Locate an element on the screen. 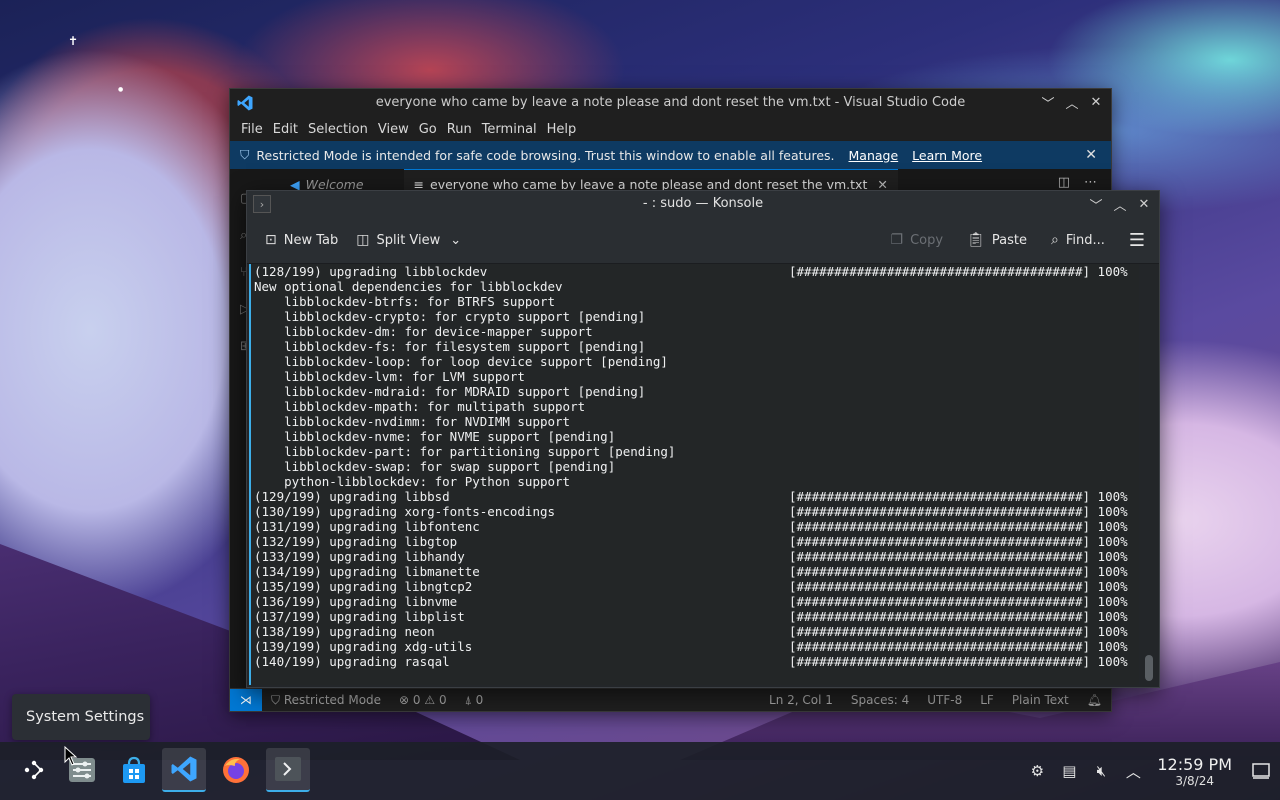 The width and height of the screenshot is (1280, 800). terminal-line-text: (139/199) upgrading xdg-utils is located at coordinates (363, 646).